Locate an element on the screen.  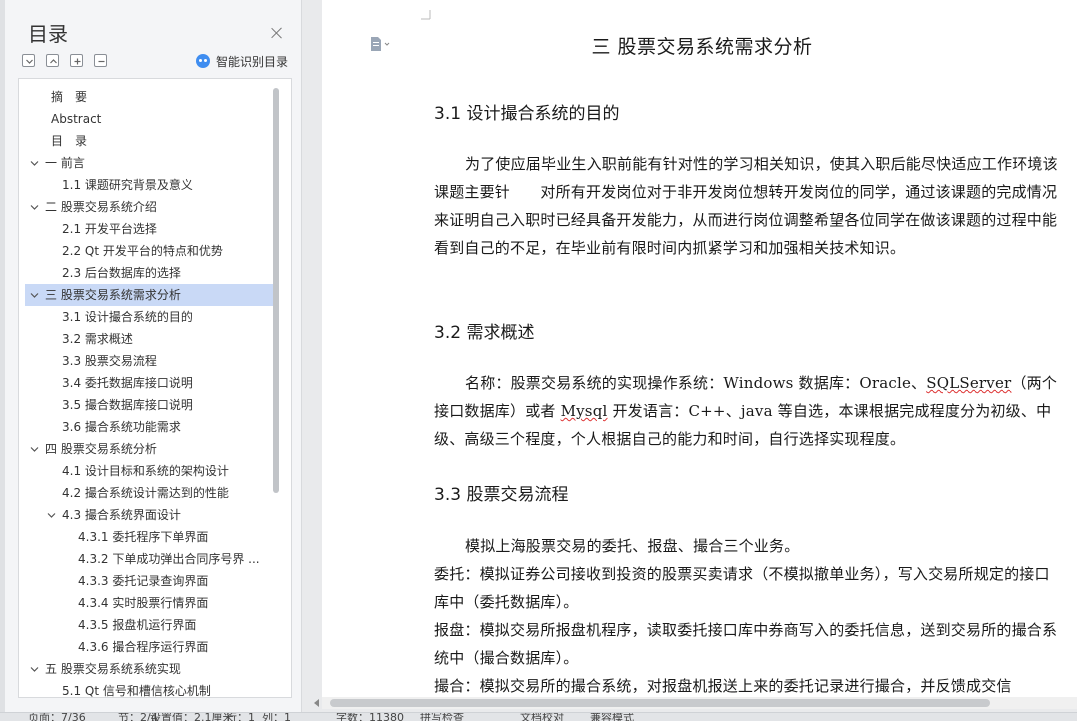
toc-item: 2.1 开发平台选择 is located at coordinates (149, 229).